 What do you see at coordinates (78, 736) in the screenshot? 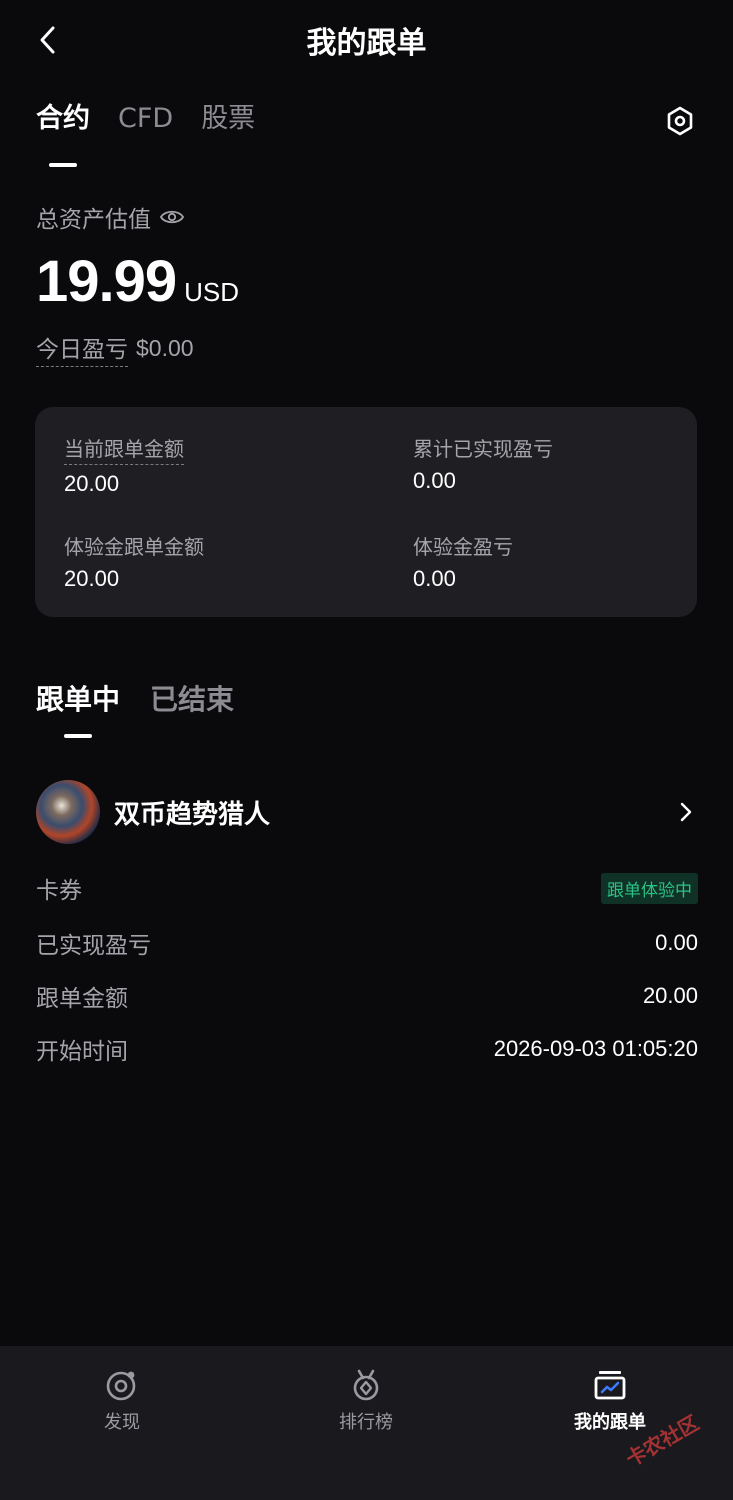
I see `active-section-indicator` at bounding box center [78, 736].